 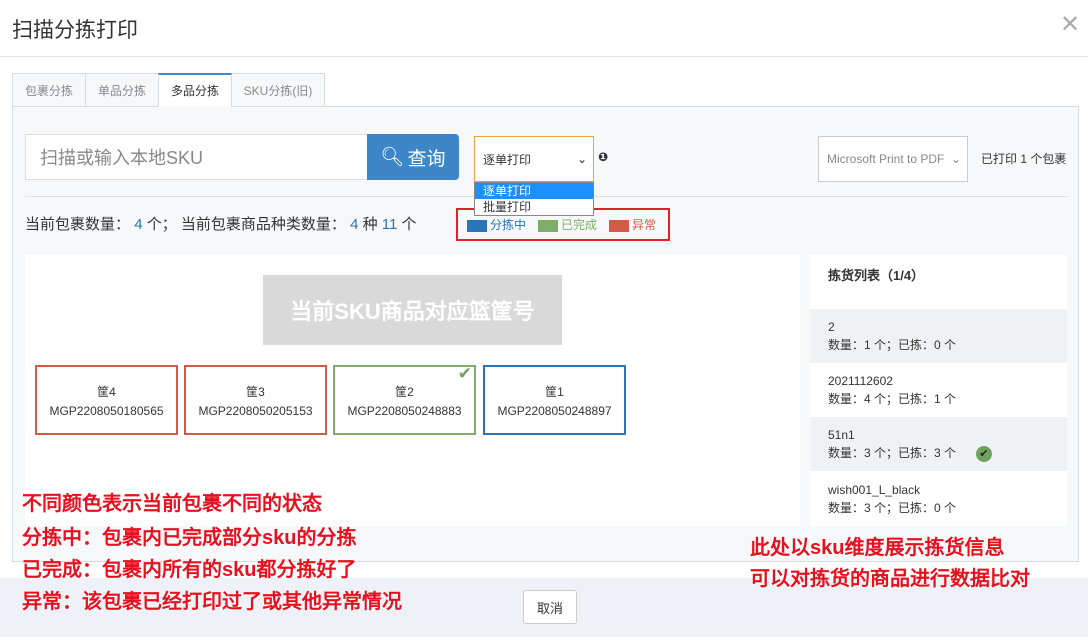 What do you see at coordinates (122, 90) in the screenshot?
I see `tab-single-sort: 单品分拣` at bounding box center [122, 90].